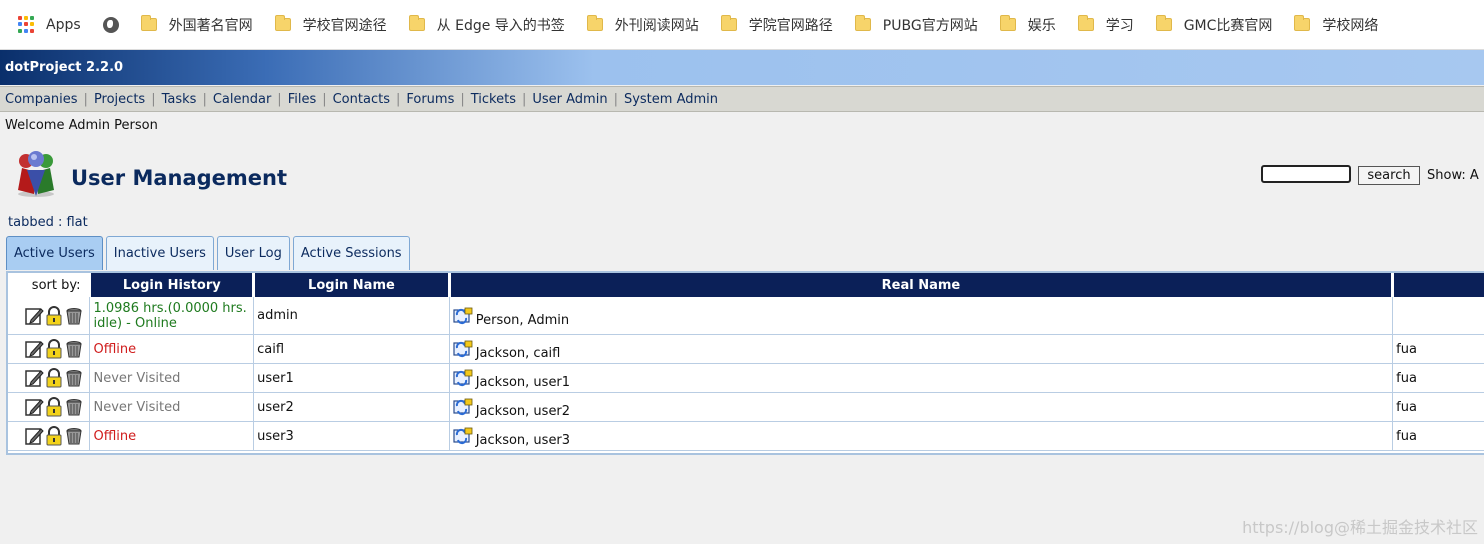 The image size is (1484, 544). Describe the element at coordinates (656, 25) in the screenshot. I see `bookmark-label: 外刊阅读网站` at that location.